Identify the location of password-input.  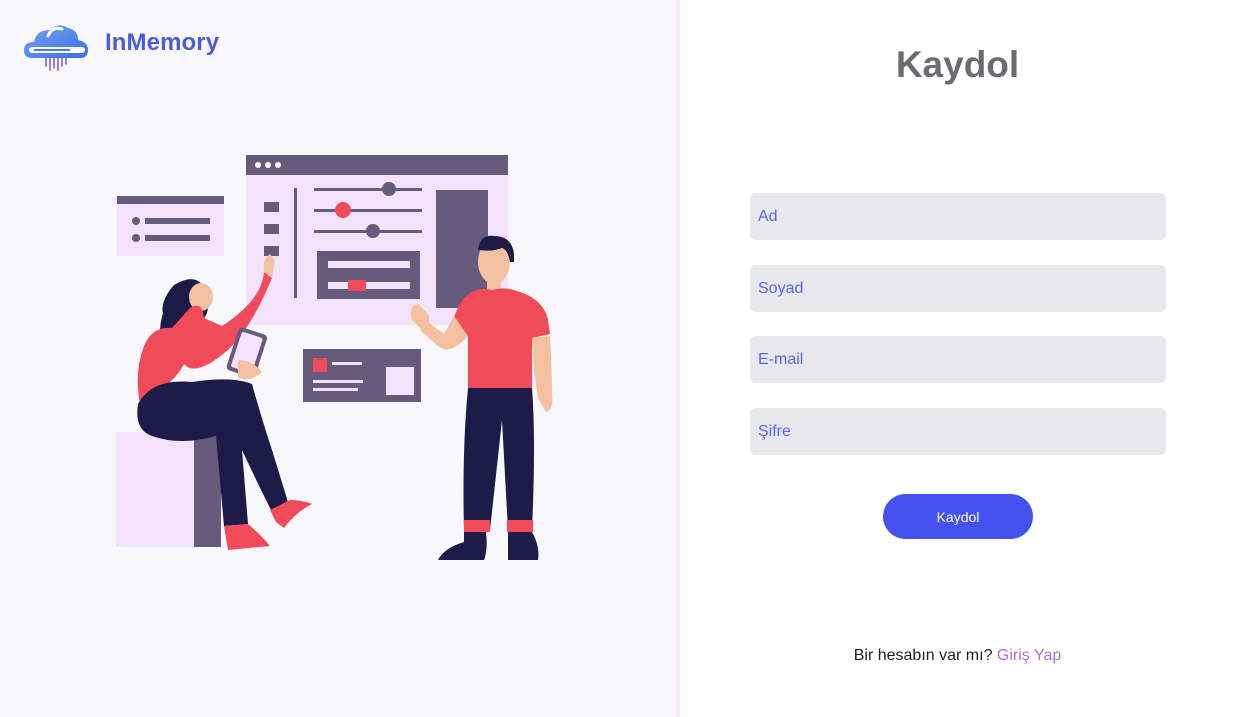
(958, 431).